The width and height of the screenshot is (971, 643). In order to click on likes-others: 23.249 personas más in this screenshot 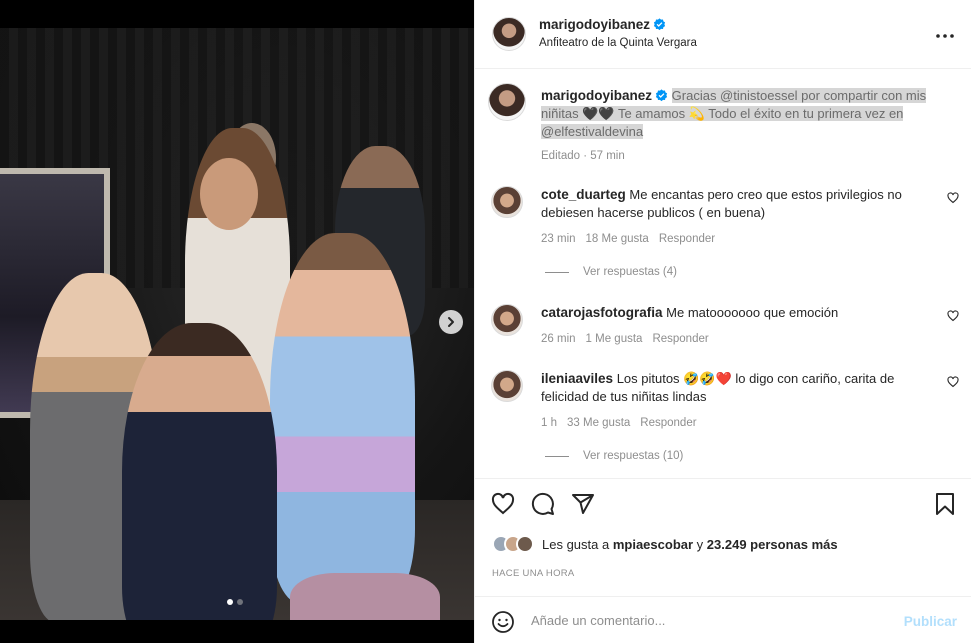, I will do `click(772, 544)`.